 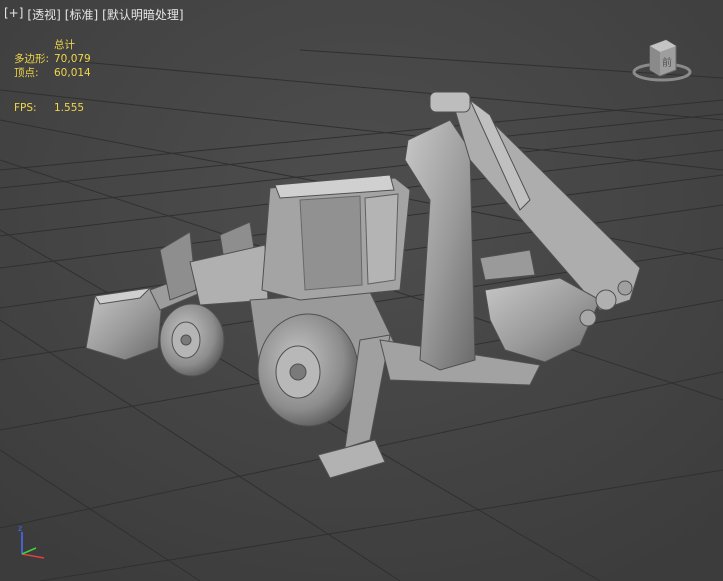 What do you see at coordinates (52, 73) in the screenshot?
I see `stats-vertices-row: 顶点: 60,014` at bounding box center [52, 73].